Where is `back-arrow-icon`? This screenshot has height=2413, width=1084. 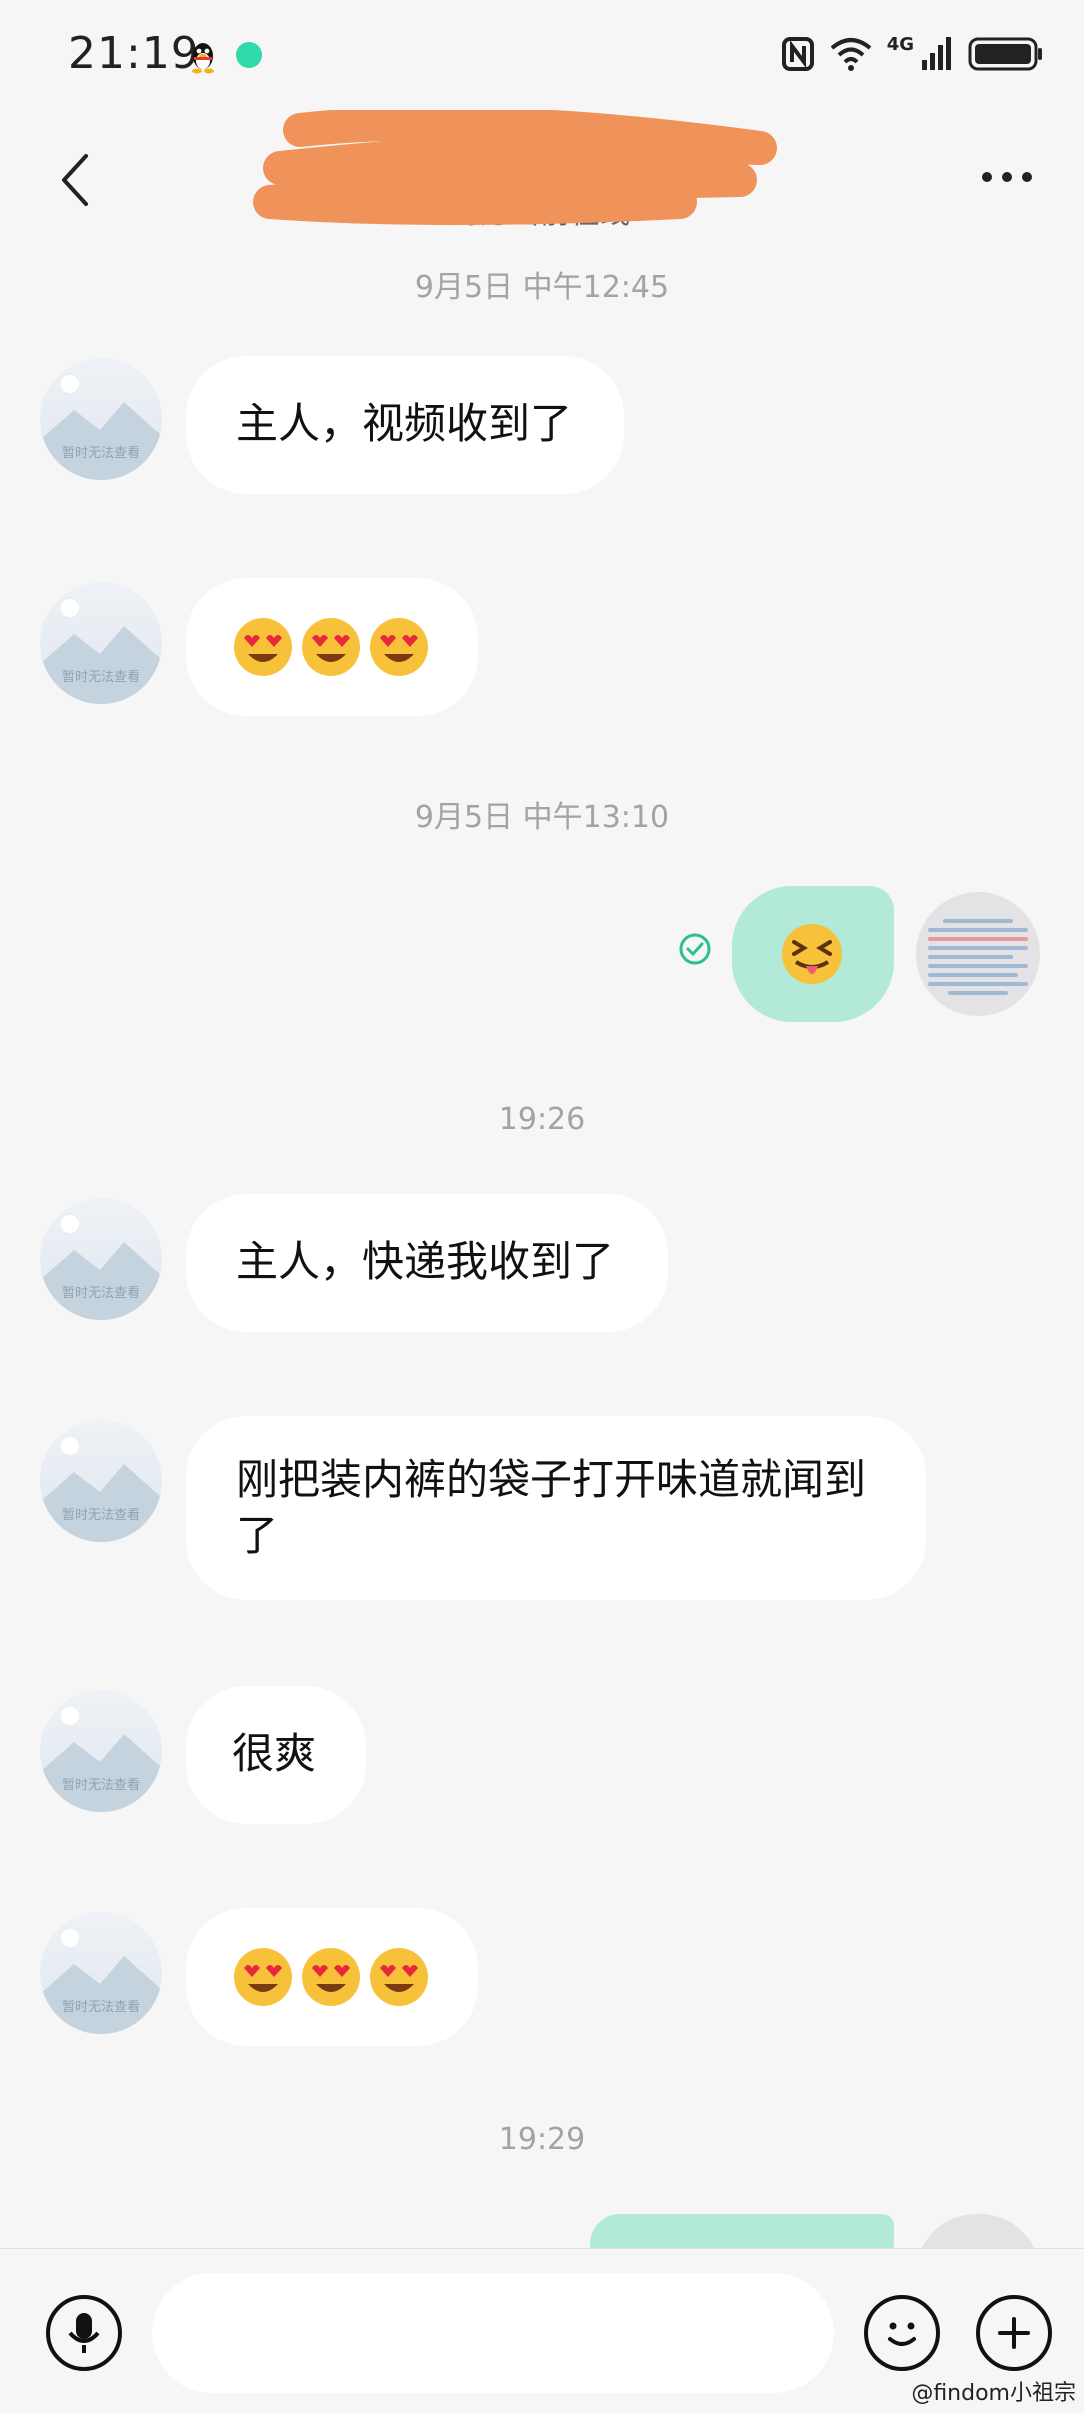
back-arrow-icon is located at coordinates (76, 180).